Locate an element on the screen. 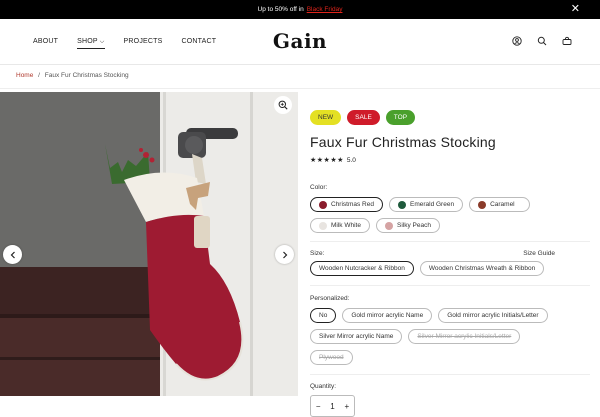 This screenshot has width=600, height=417. gallery-next-button is located at coordinates (284, 254).